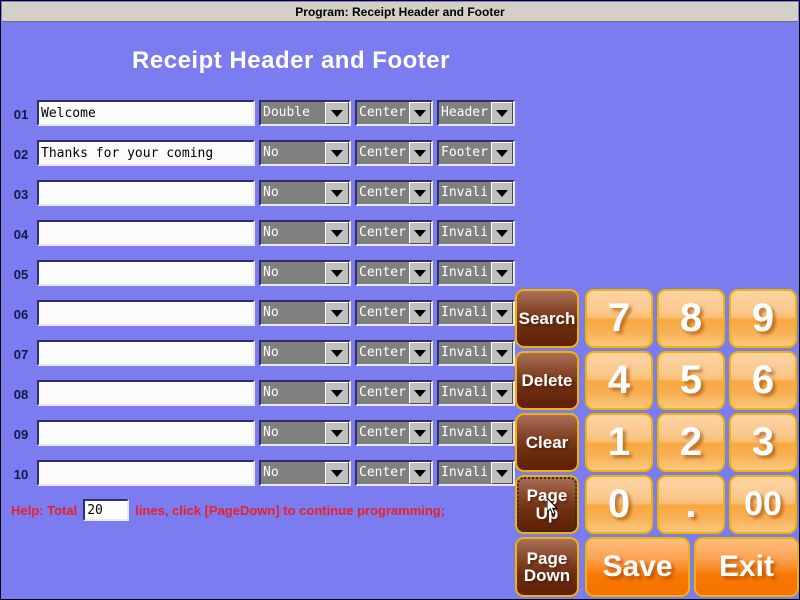 Image resolution: width=800 pixels, height=600 pixels. I want to click on save-button: Save, so click(637, 567).